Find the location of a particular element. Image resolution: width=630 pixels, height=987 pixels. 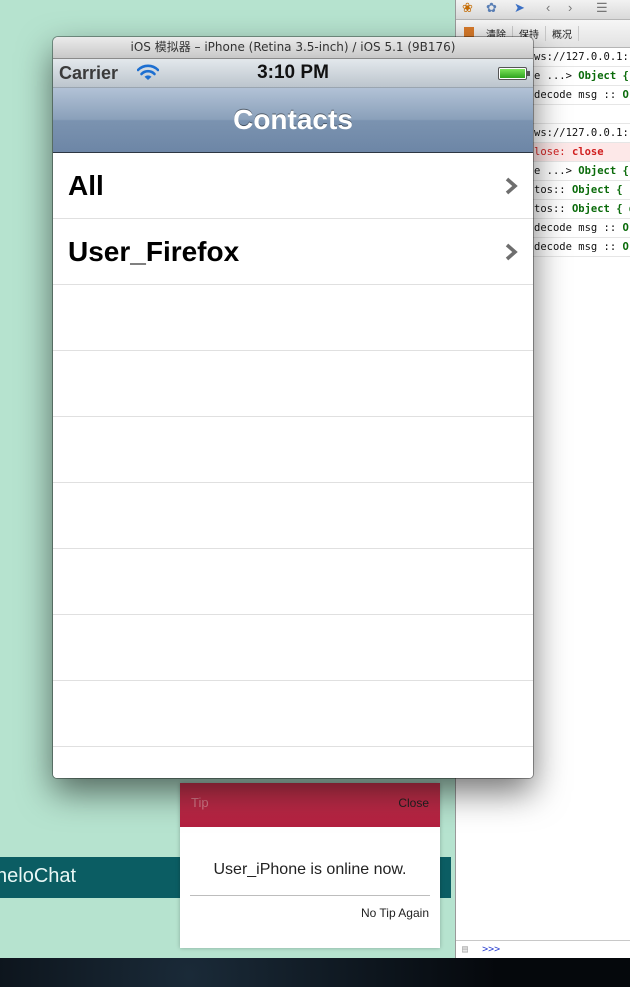

console-log-text: lose: is located at coordinates (553, 152).